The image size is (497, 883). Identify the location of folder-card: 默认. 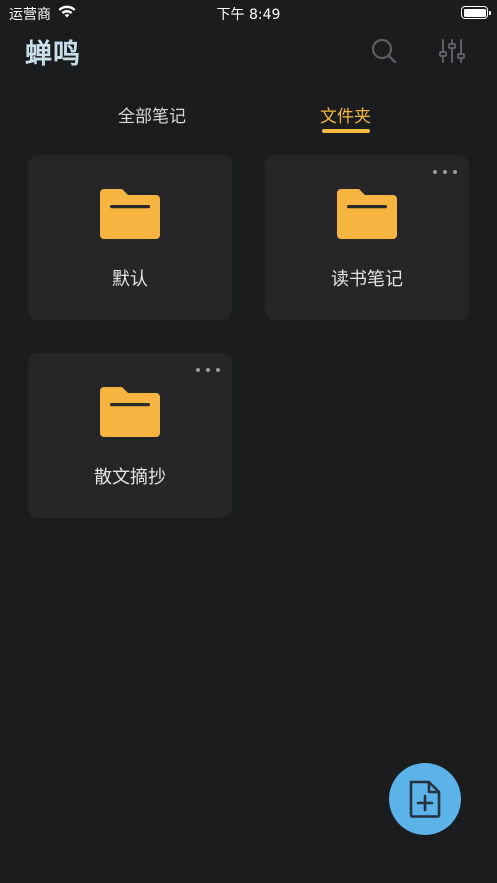
(130, 237).